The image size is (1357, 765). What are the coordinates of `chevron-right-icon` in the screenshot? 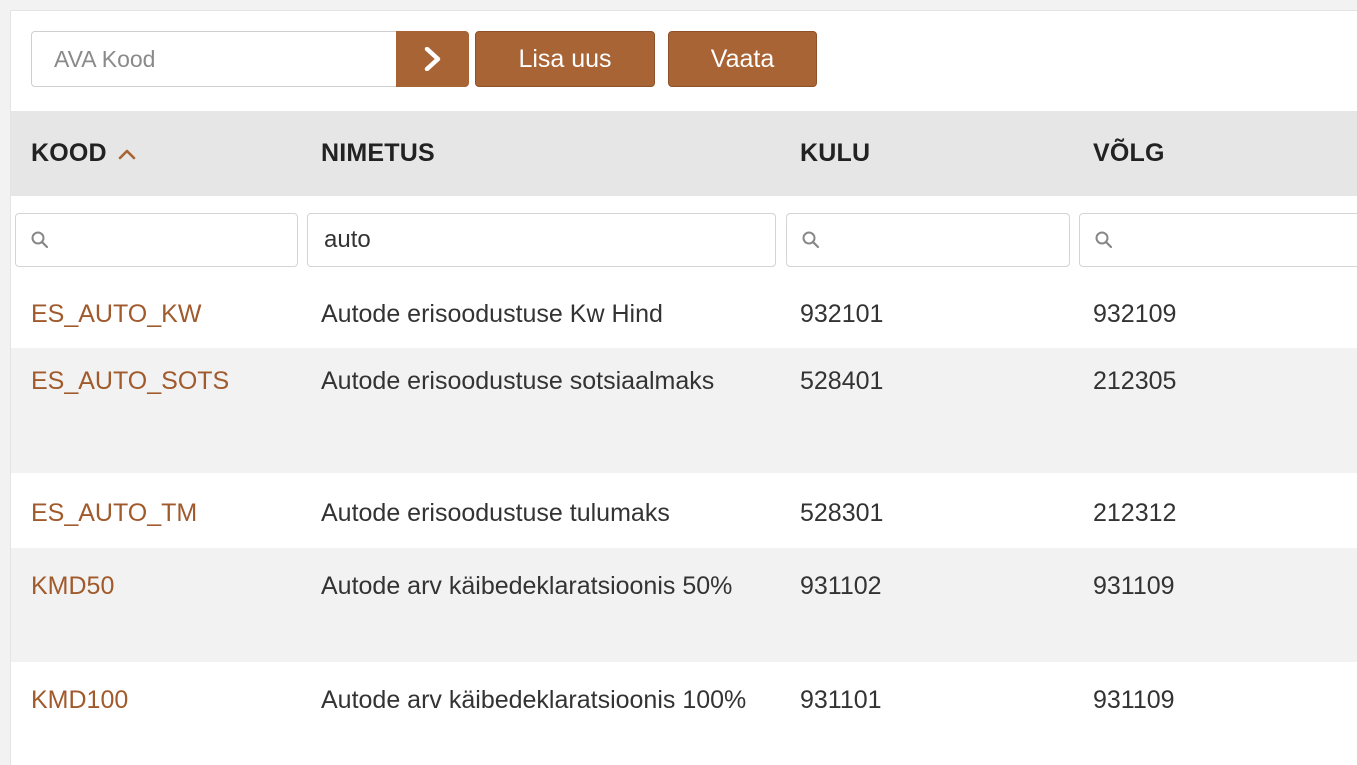 It's located at (432, 59).